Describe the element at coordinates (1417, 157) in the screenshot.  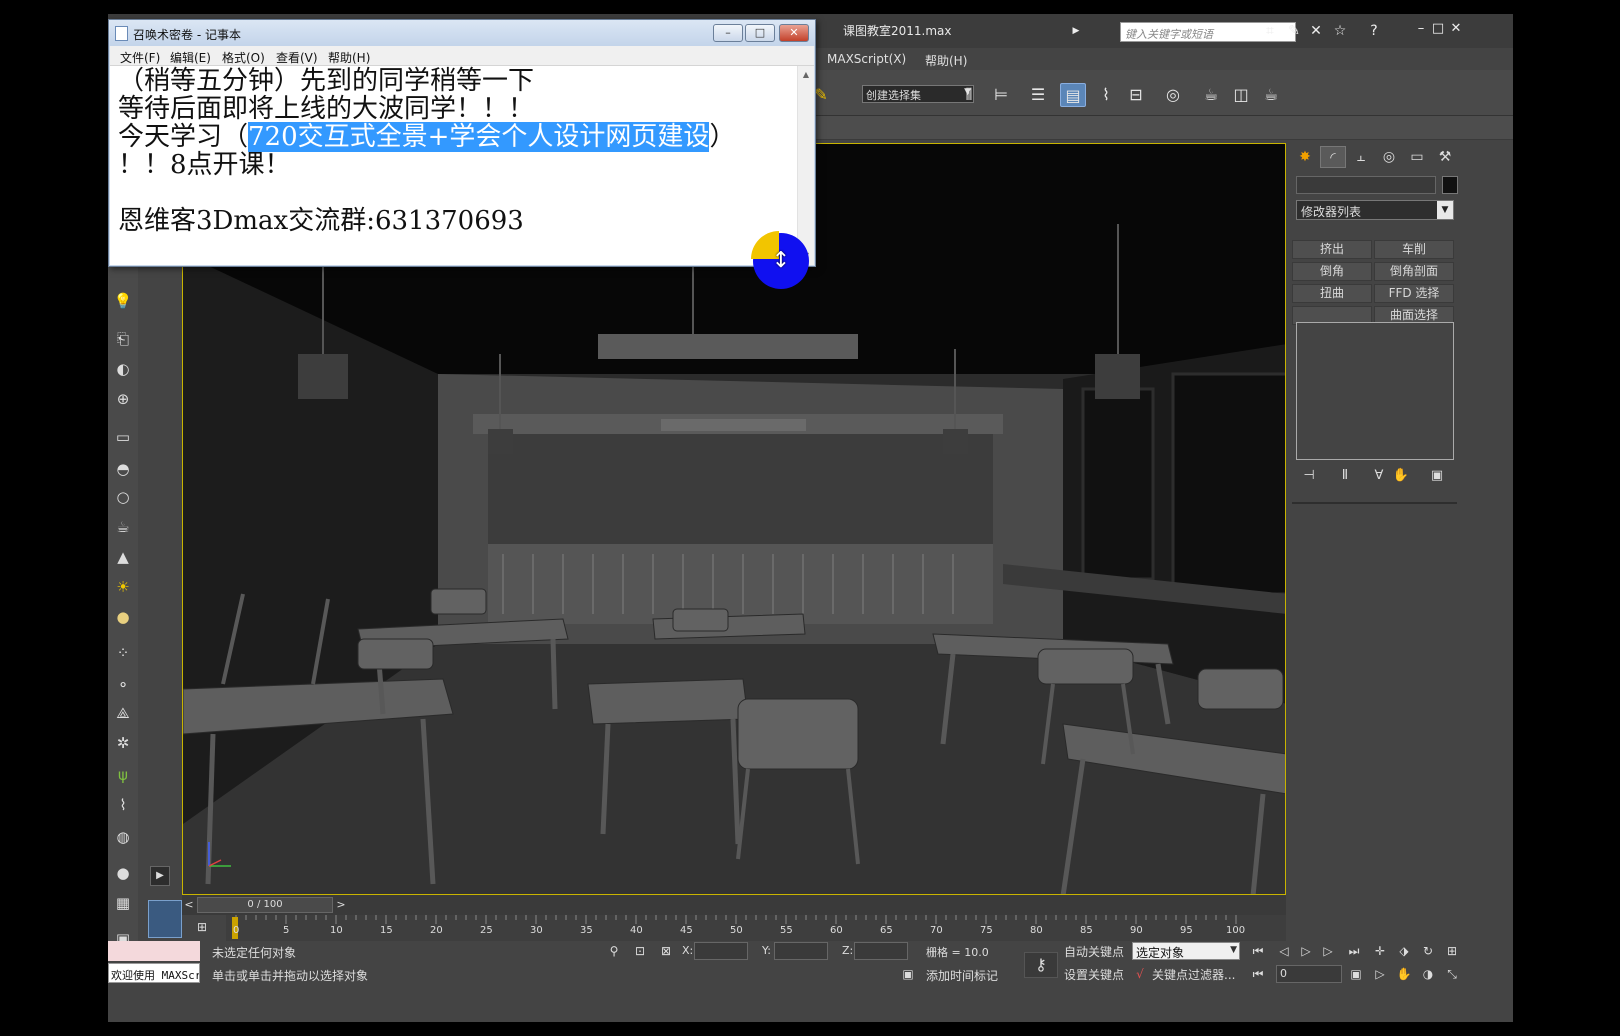
I see `display-tab-icon: ▭` at that location.